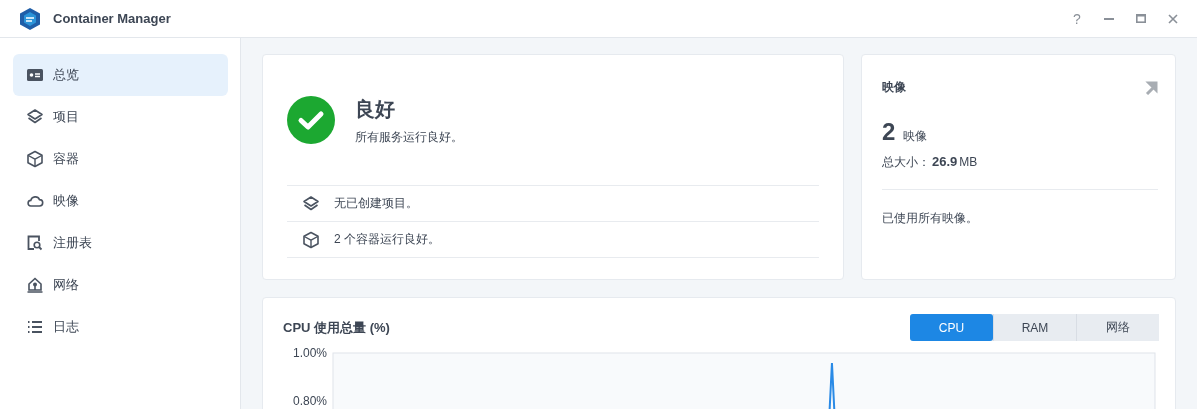 This screenshot has height=409, width=1197. I want to click on chart-tab: CPU, so click(951, 327).